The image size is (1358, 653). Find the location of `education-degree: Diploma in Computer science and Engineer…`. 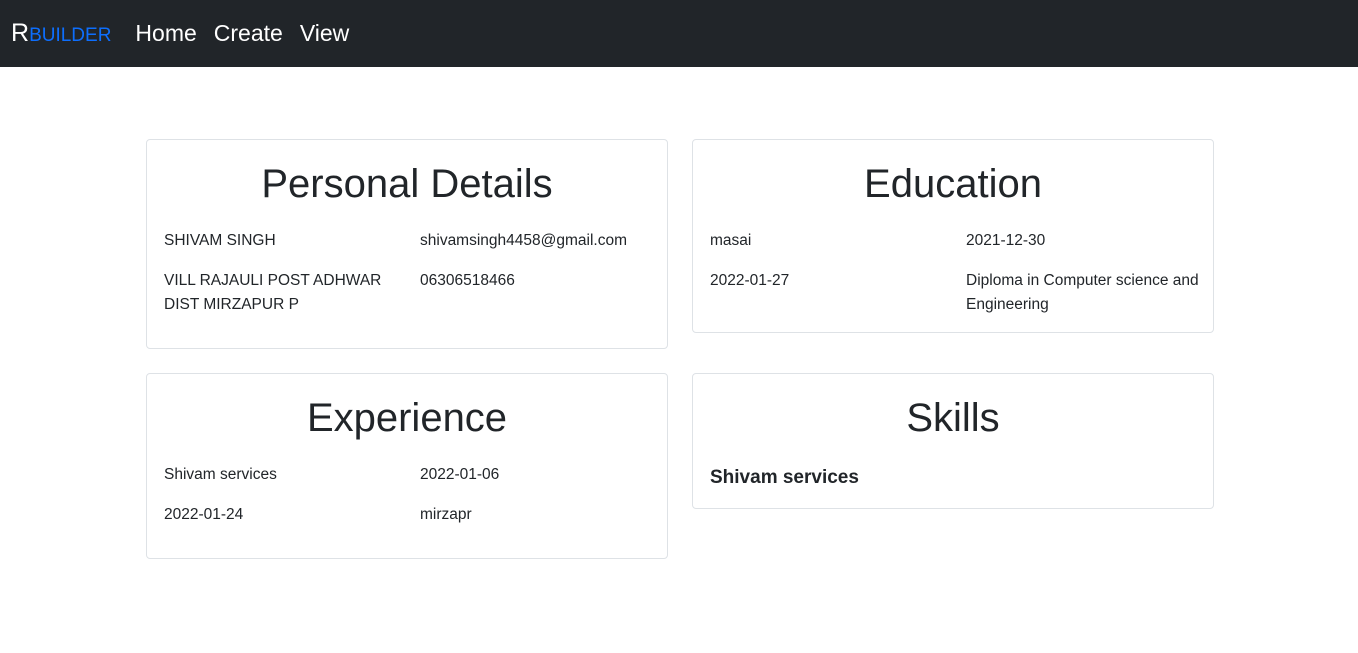

education-degree: Diploma in Computer science and Engineer… is located at coordinates (1082, 292).